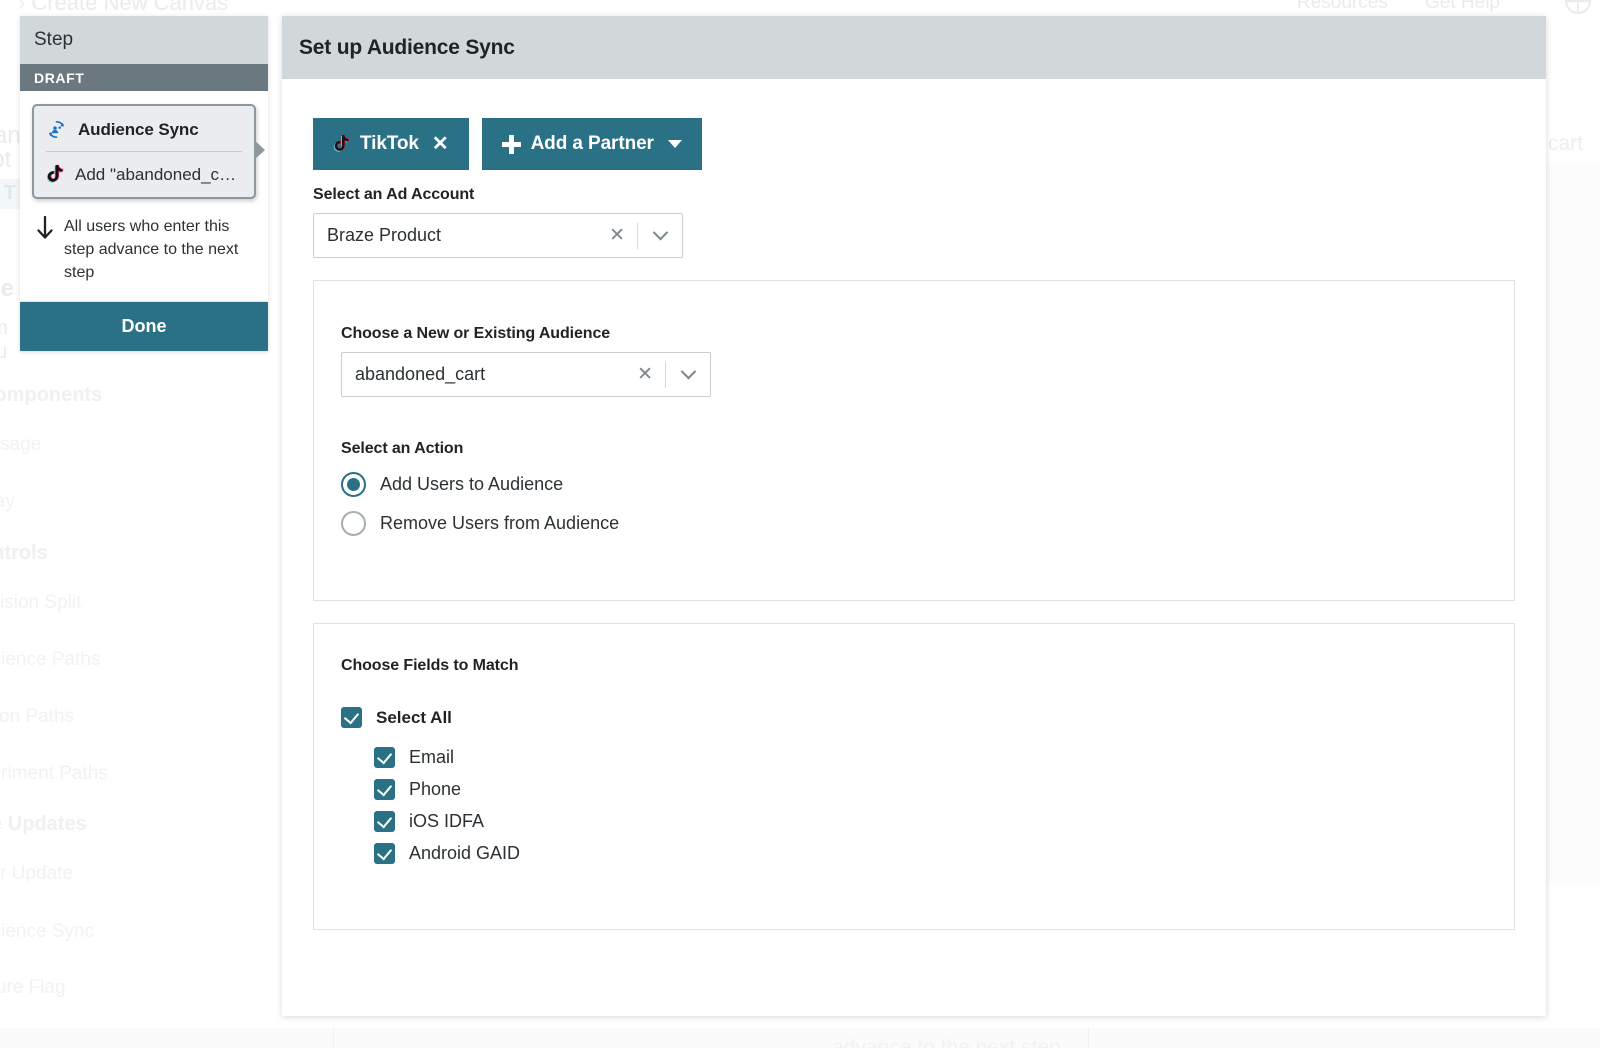  What do you see at coordinates (914, 523) in the screenshot?
I see `radio-remove-users-from-audience: Remove Users from Audience` at bounding box center [914, 523].